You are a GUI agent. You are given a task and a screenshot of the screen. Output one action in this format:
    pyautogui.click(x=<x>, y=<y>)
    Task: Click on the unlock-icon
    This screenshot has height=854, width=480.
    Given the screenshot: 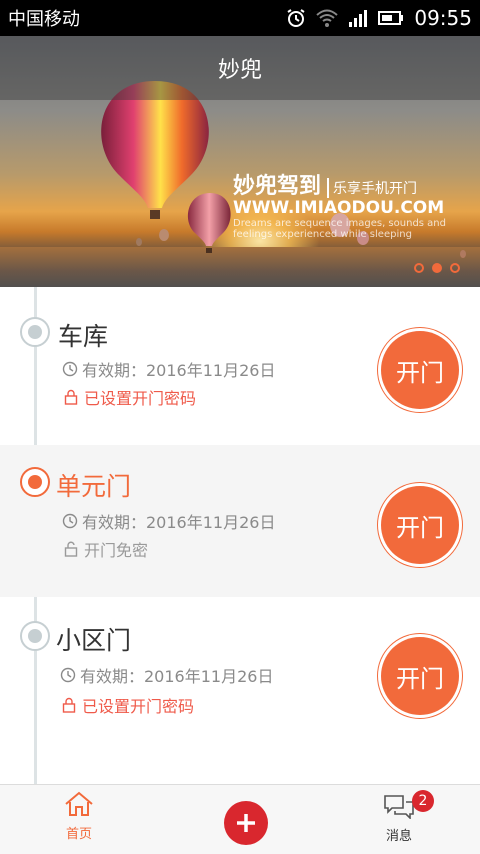 What is the action you would take?
    pyautogui.click(x=71, y=549)
    